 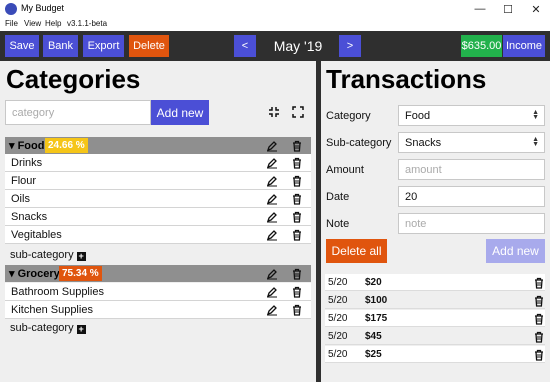 What do you see at coordinates (60, 46) in the screenshot?
I see `bank-button: Bank` at bounding box center [60, 46].